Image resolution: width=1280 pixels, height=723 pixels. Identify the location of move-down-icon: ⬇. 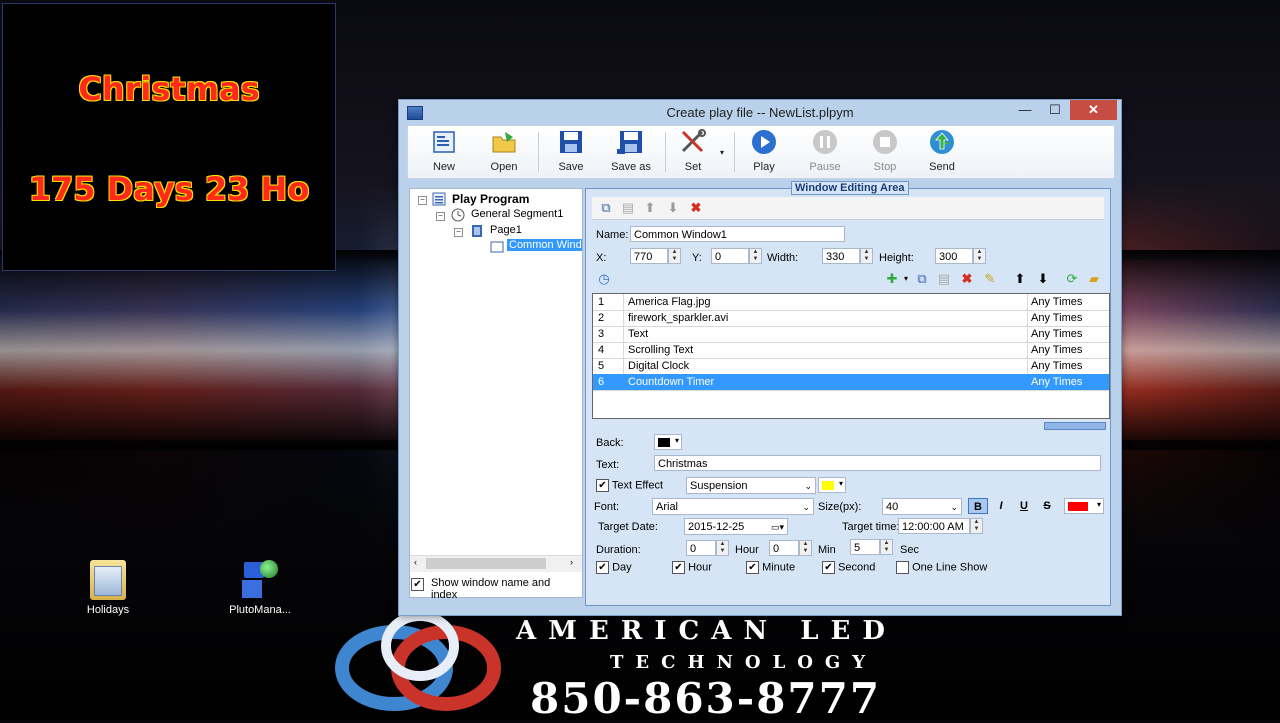
(673, 208).